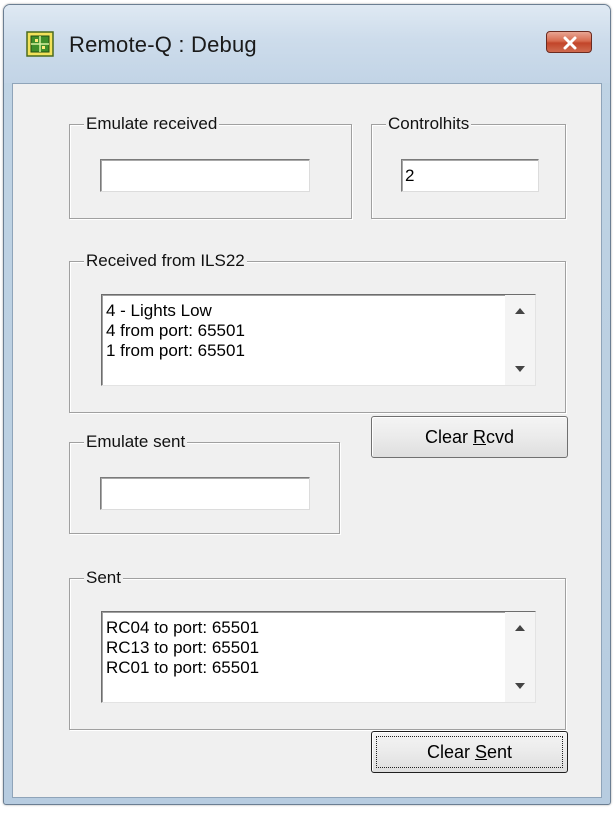 This screenshot has height=813, width=616. Describe the element at coordinates (520, 657) in the screenshot. I see `sent-scrollbar` at that location.